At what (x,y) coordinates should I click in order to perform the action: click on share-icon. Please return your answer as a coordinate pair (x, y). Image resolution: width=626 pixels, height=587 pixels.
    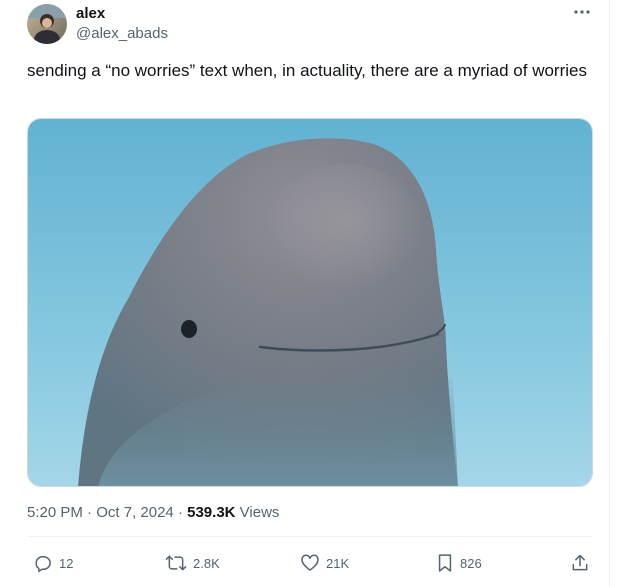
    Looking at the image, I should click on (580, 562).